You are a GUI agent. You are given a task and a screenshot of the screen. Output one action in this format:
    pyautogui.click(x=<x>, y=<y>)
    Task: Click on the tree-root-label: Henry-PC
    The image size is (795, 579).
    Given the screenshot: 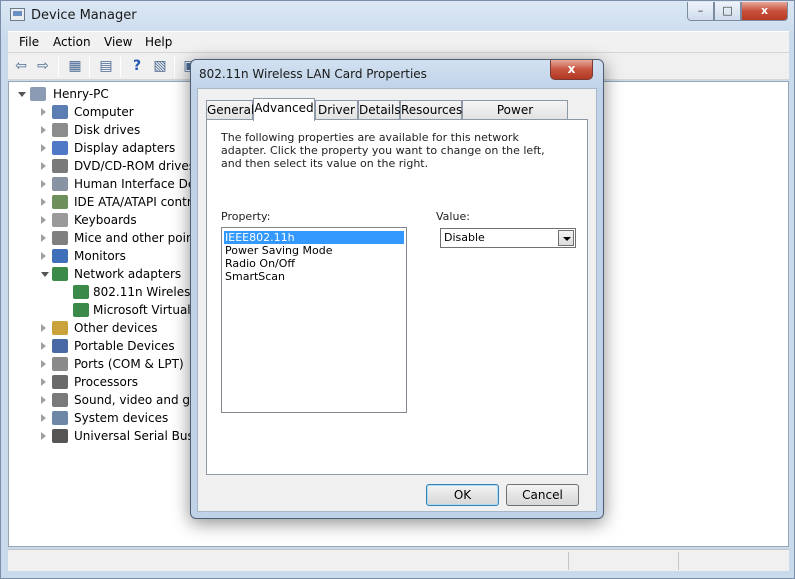 What is the action you would take?
    pyautogui.click(x=81, y=94)
    